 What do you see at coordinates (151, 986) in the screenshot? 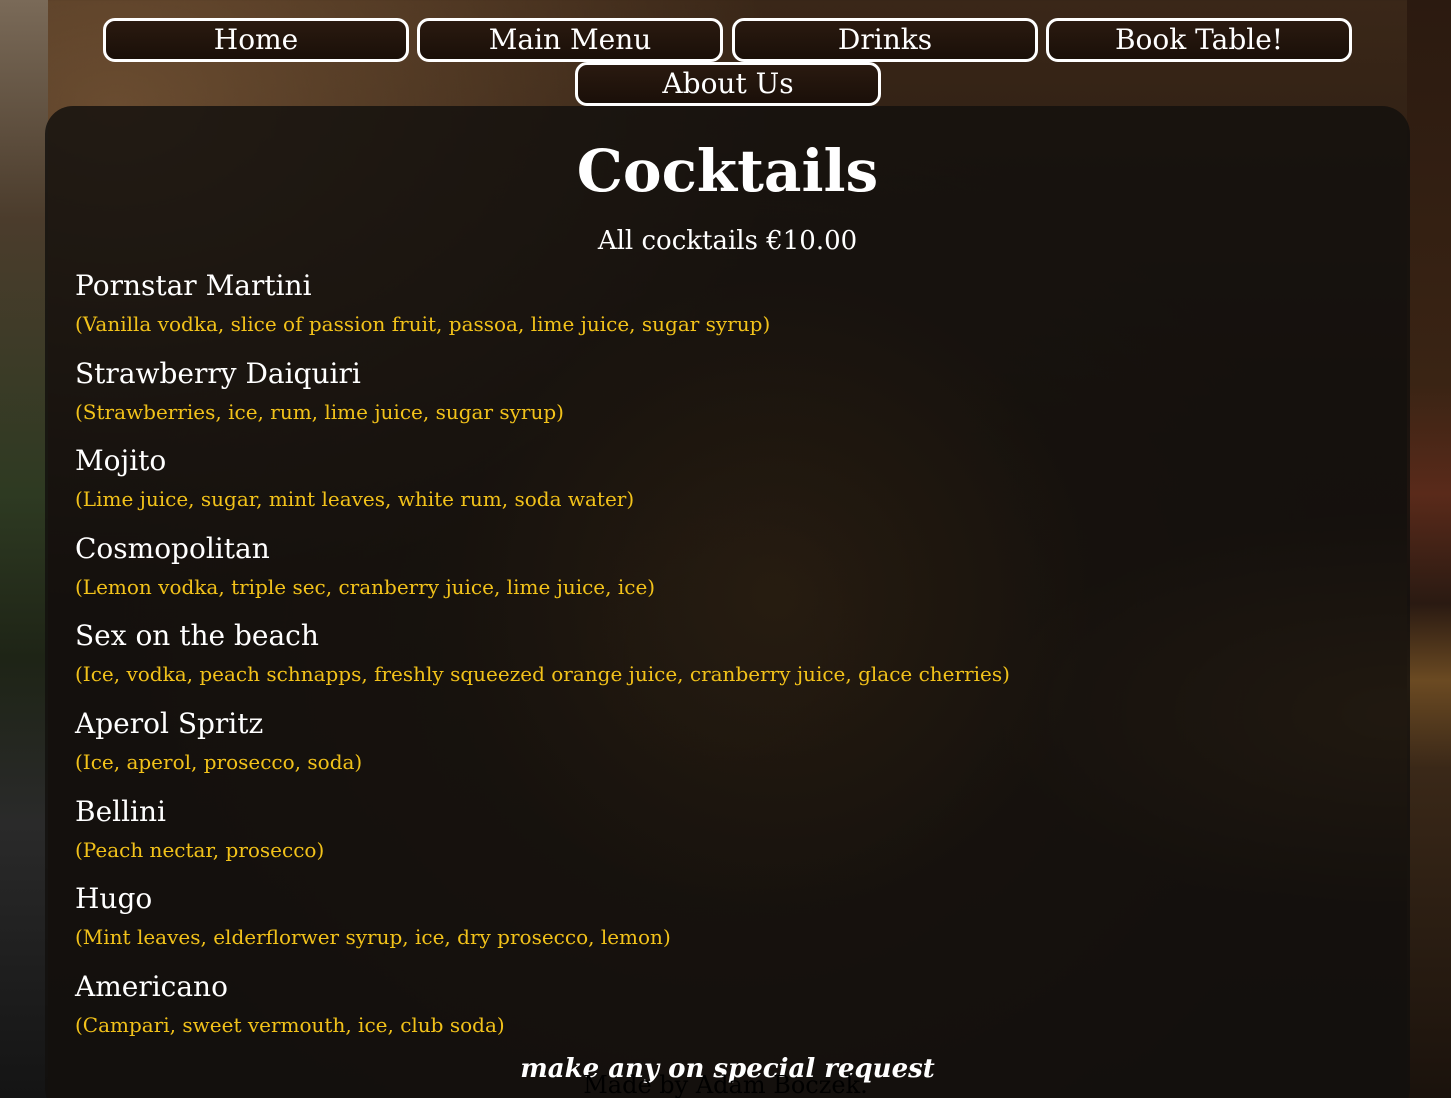
I see `cocktail-name: Americano` at bounding box center [151, 986].